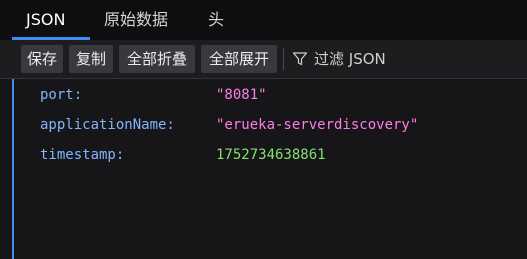 The image size is (527, 259). I want to click on expand-all-button: 全部展开, so click(239, 59).